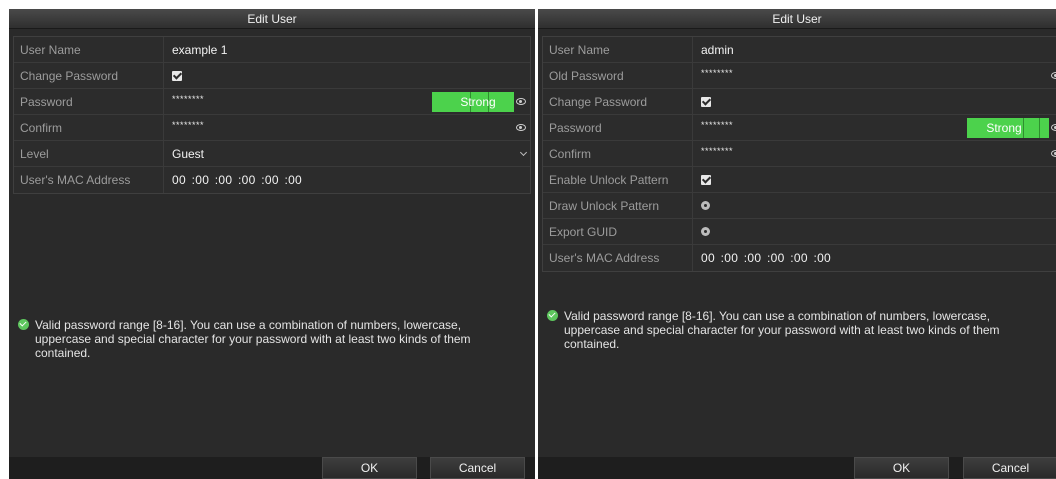 The width and height of the screenshot is (1056, 479). Describe the element at coordinates (618, 205) in the screenshot. I see `draw-unlock-label: Draw Unlock Pattern` at that location.